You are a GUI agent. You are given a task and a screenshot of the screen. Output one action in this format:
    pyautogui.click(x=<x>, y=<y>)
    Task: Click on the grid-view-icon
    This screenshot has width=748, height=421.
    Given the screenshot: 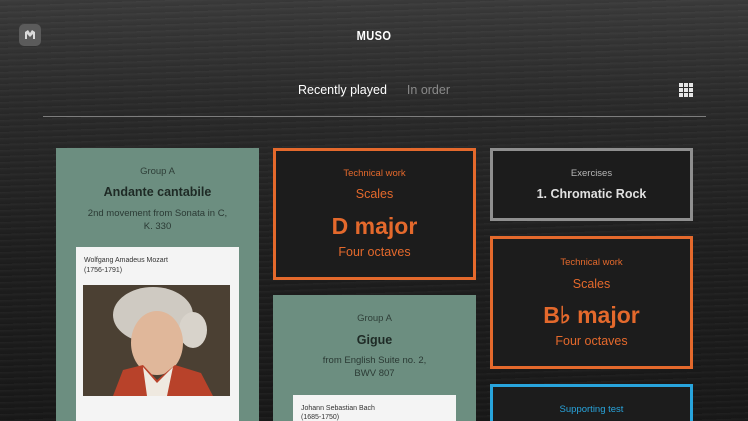 What is the action you would take?
    pyautogui.click(x=686, y=90)
    